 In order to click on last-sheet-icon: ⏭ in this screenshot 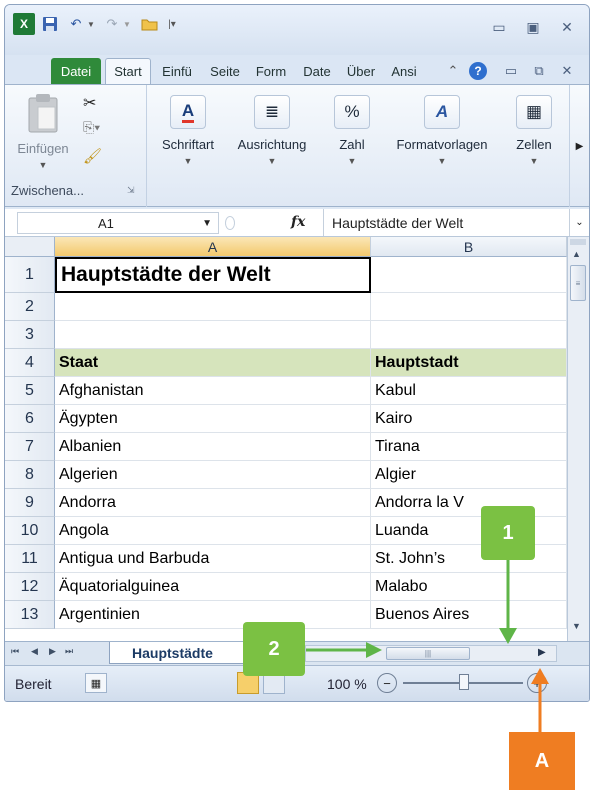, I will do `click(69, 651)`.